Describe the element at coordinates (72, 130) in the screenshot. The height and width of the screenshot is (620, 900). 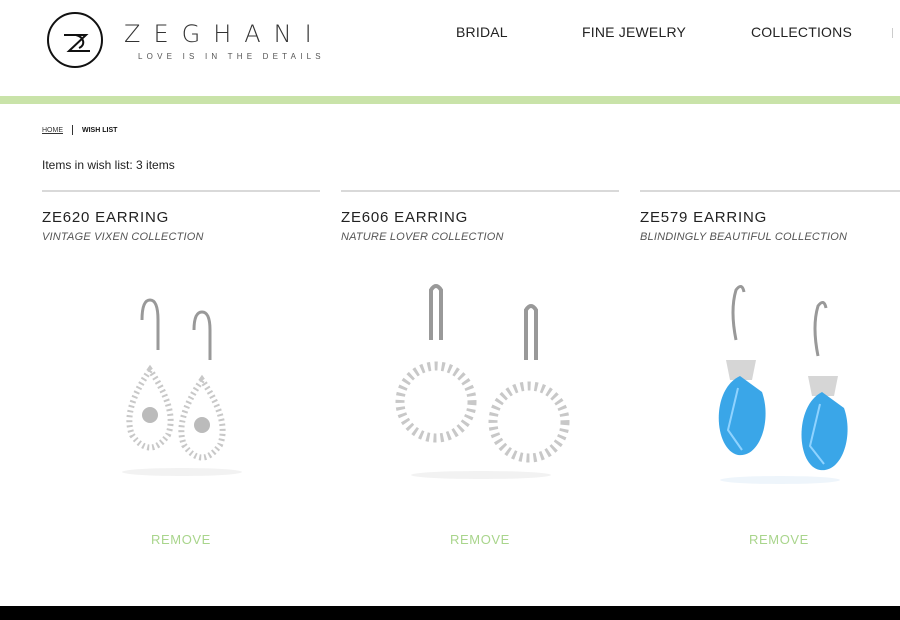
I see `breadcrumb-separator` at that location.